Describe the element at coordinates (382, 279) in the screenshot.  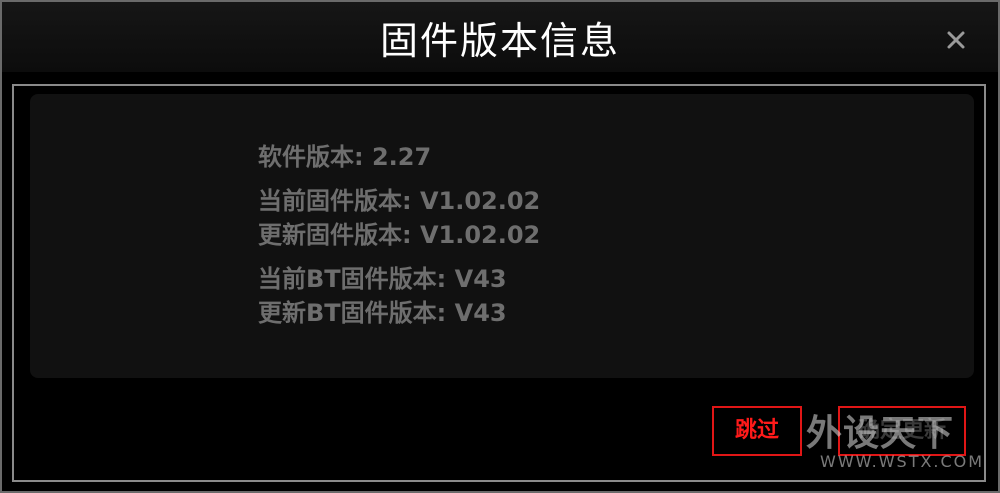
I see `current-bt-firmware-version: 当前BT固件版本: V43` at that location.